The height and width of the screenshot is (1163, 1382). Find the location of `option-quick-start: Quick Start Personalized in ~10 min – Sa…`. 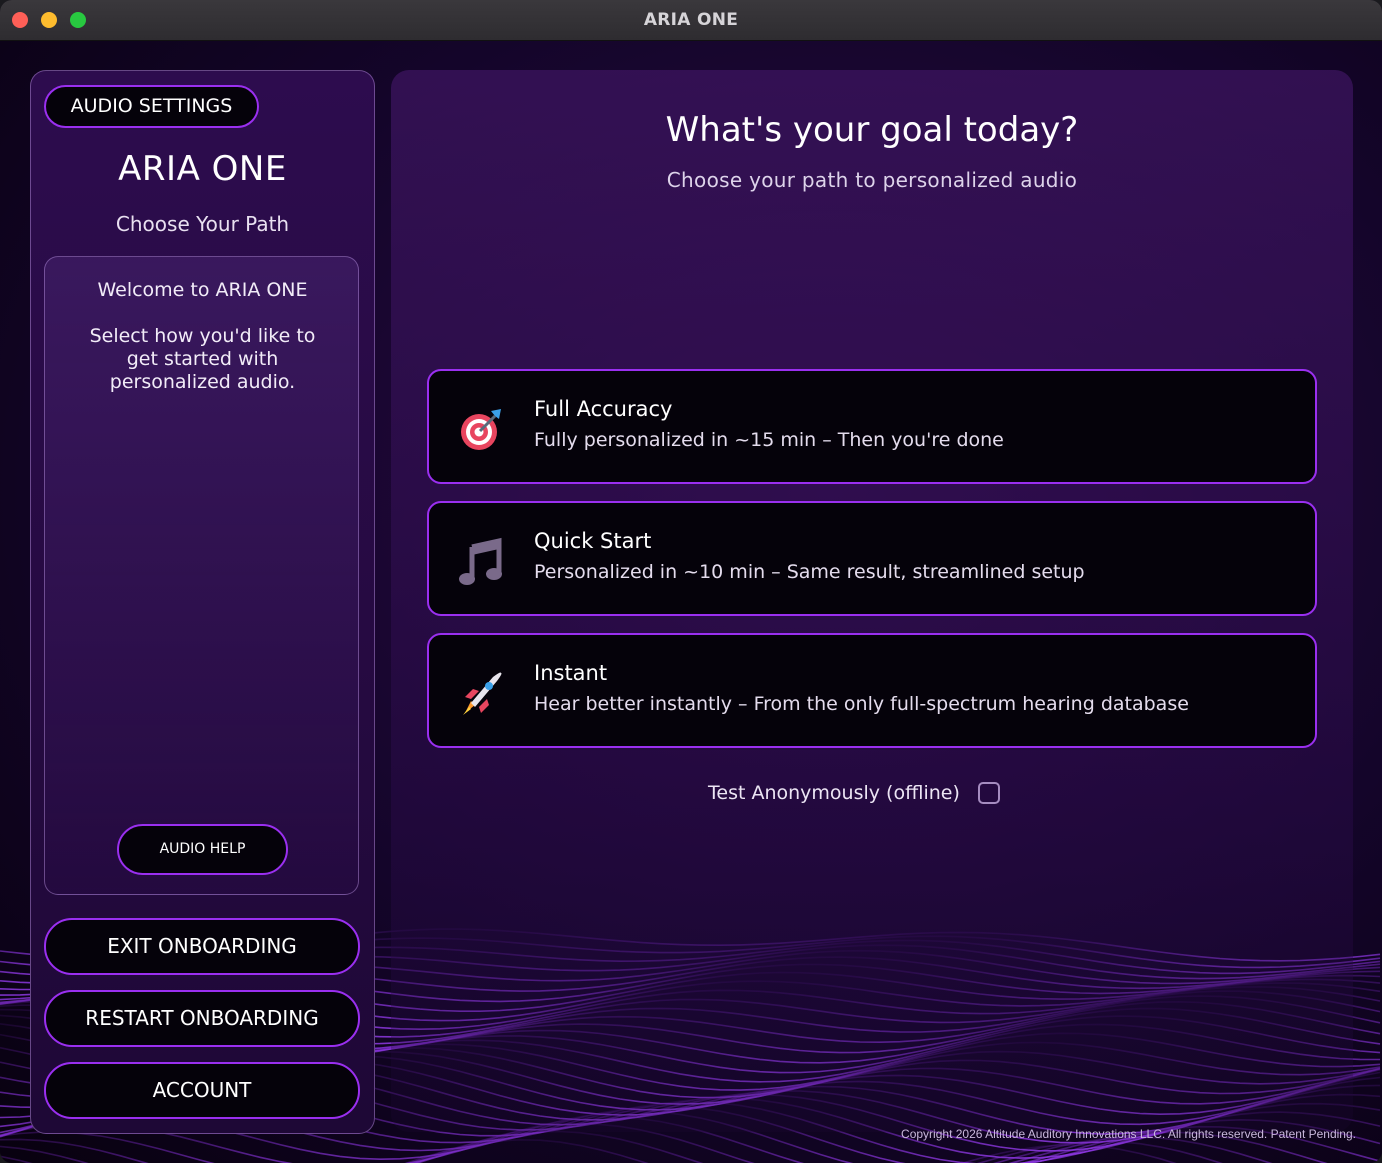

option-quick-start: Quick Start Personalized in ~10 min – Sa… is located at coordinates (872, 558).